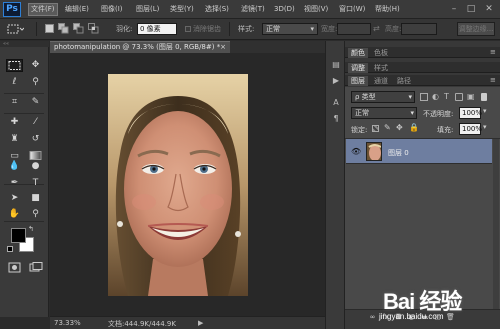 The image size is (500, 329). Describe the element at coordinates (43, 9) in the screenshot. I see `menu-file: 文件(F)` at that location.